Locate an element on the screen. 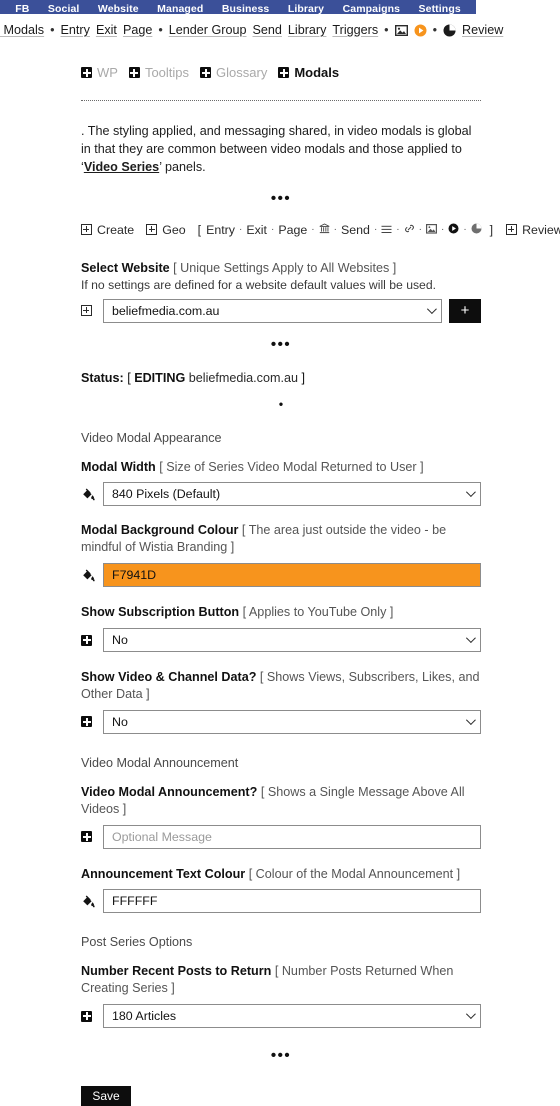  save-button: Save is located at coordinates (106, 1096).